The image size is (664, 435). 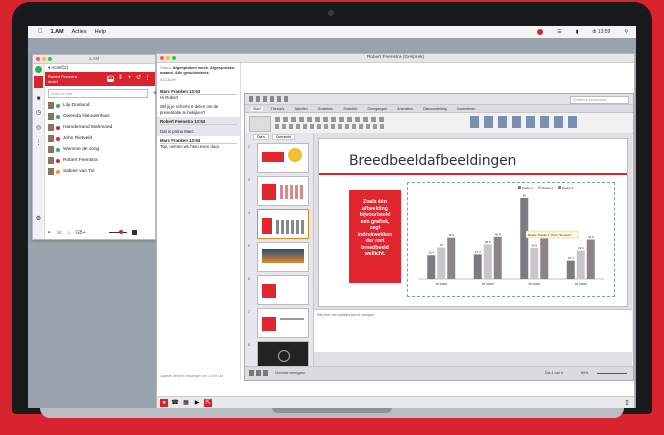 I want to click on contact-name: Gwenda Nieuwenhuis, so click(x=86, y=116).